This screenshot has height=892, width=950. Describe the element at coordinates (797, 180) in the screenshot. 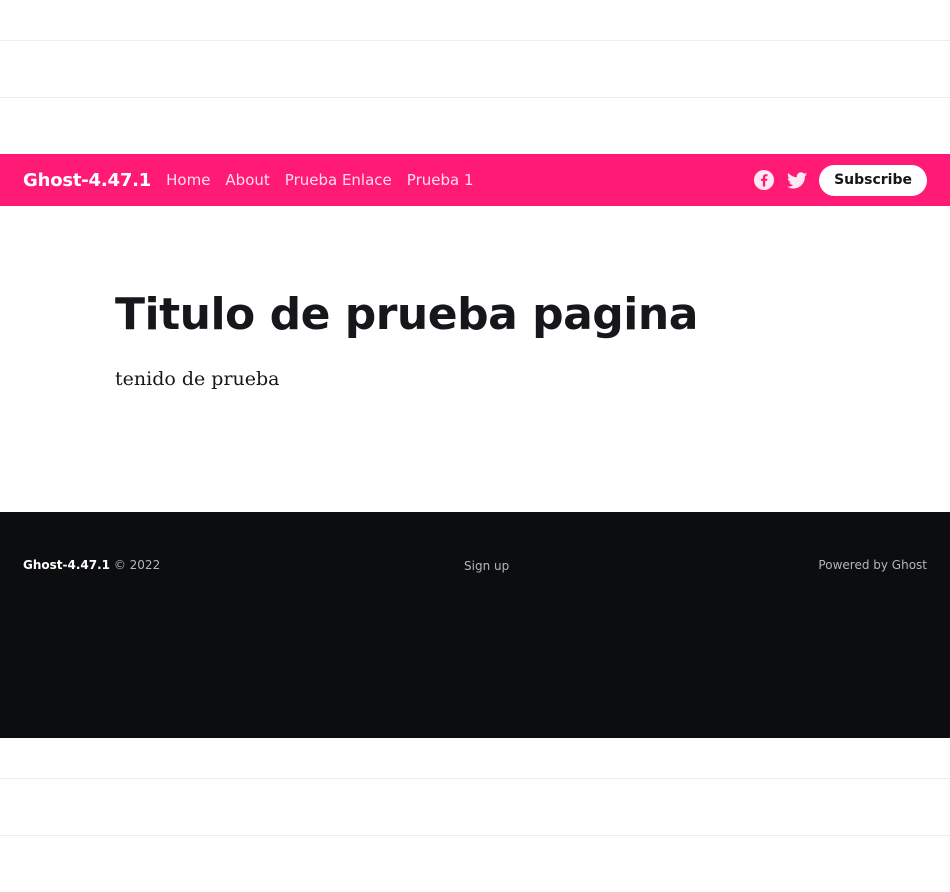

I see `twitter-icon` at that location.